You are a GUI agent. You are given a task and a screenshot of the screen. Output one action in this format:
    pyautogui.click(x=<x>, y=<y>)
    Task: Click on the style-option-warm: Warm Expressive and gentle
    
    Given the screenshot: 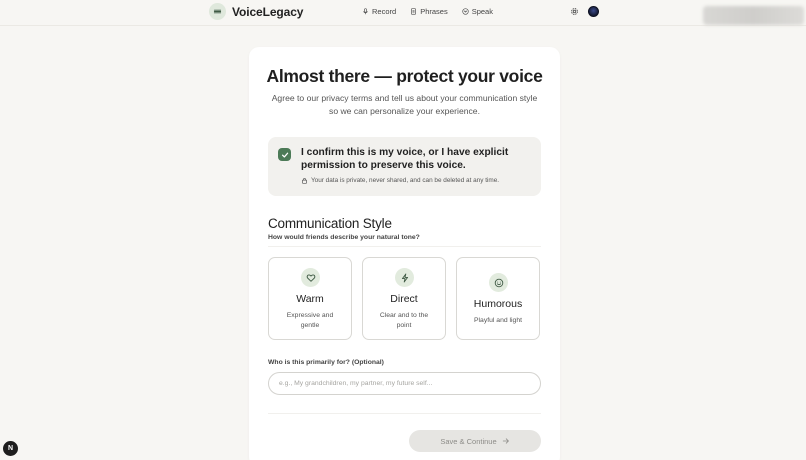 What is the action you would take?
    pyautogui.click(x=310, y=298)
    